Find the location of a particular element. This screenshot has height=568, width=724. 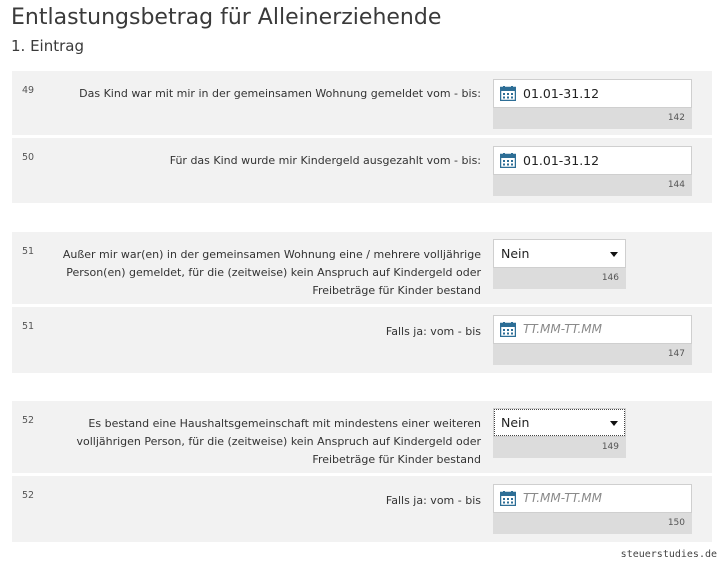

line-number: 50 is located at coordinates (28, 157).